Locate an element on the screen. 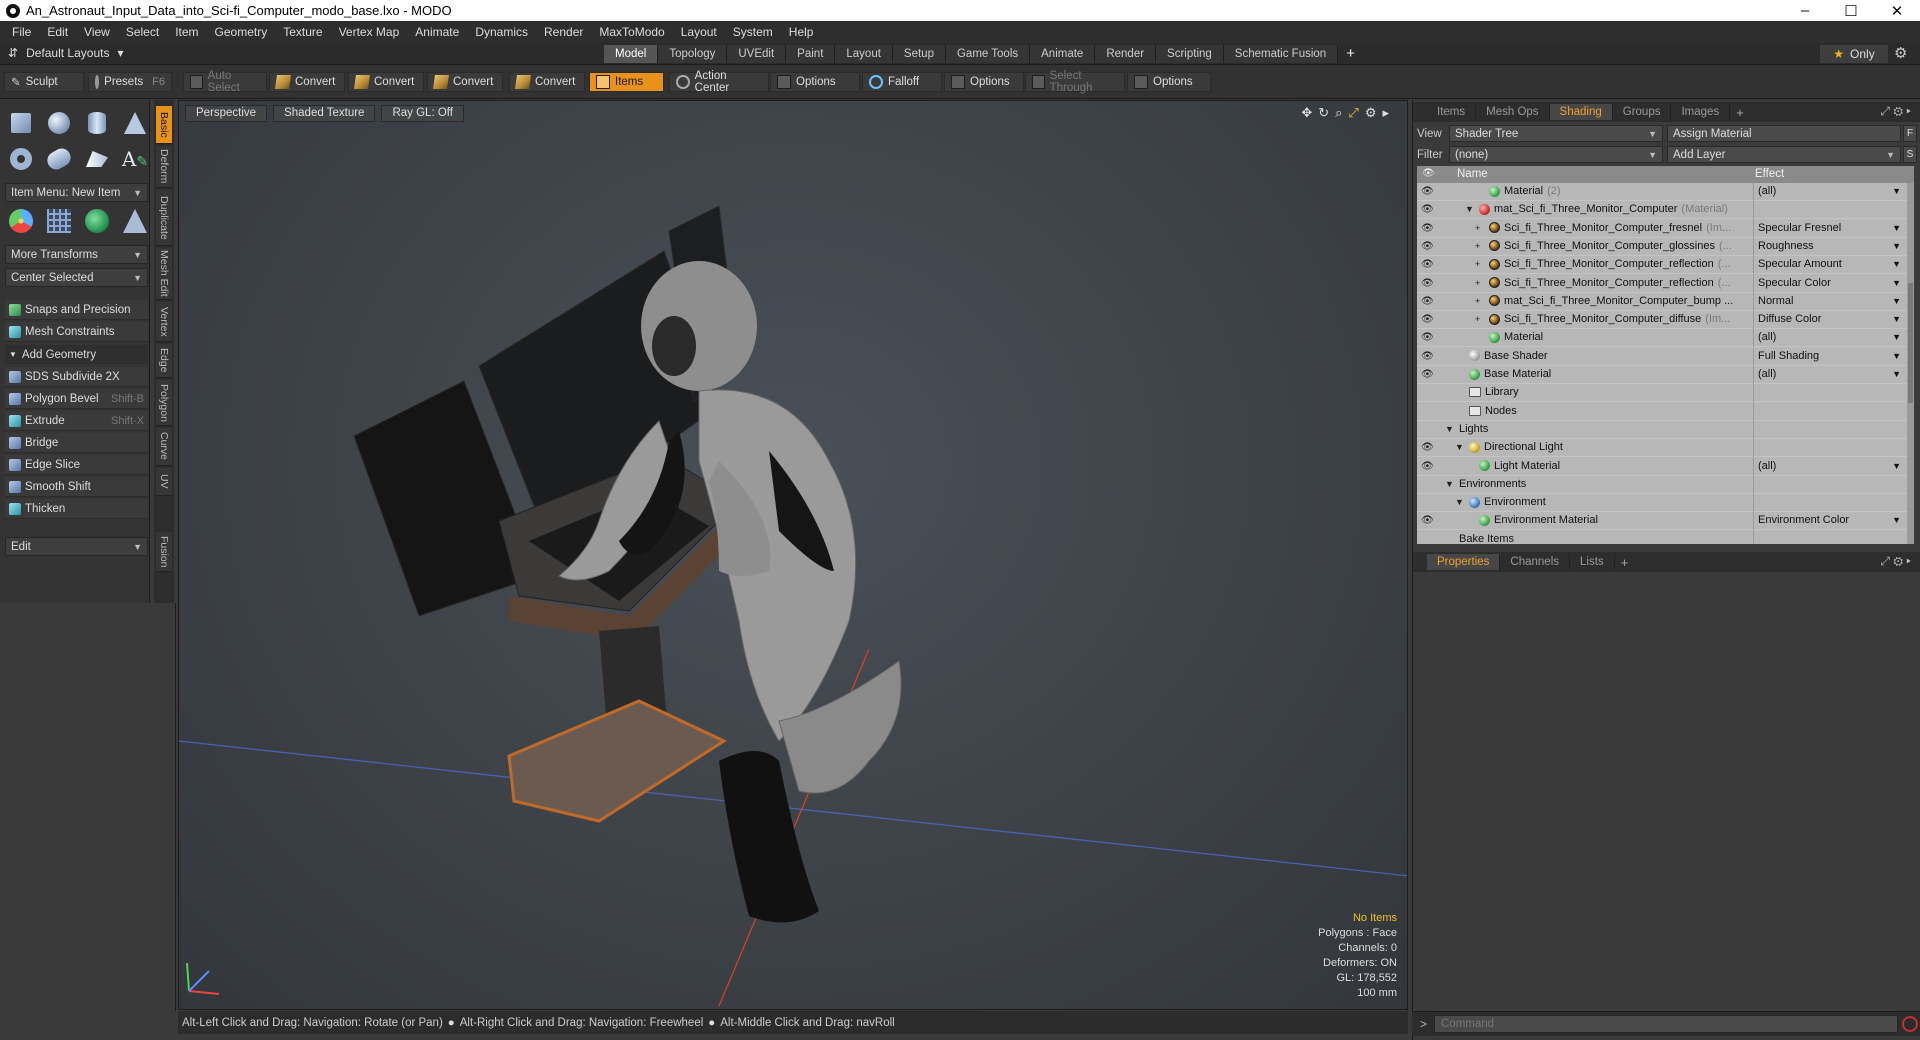  tab-uvedit: UVEdit is located at coordinates (757, 54).